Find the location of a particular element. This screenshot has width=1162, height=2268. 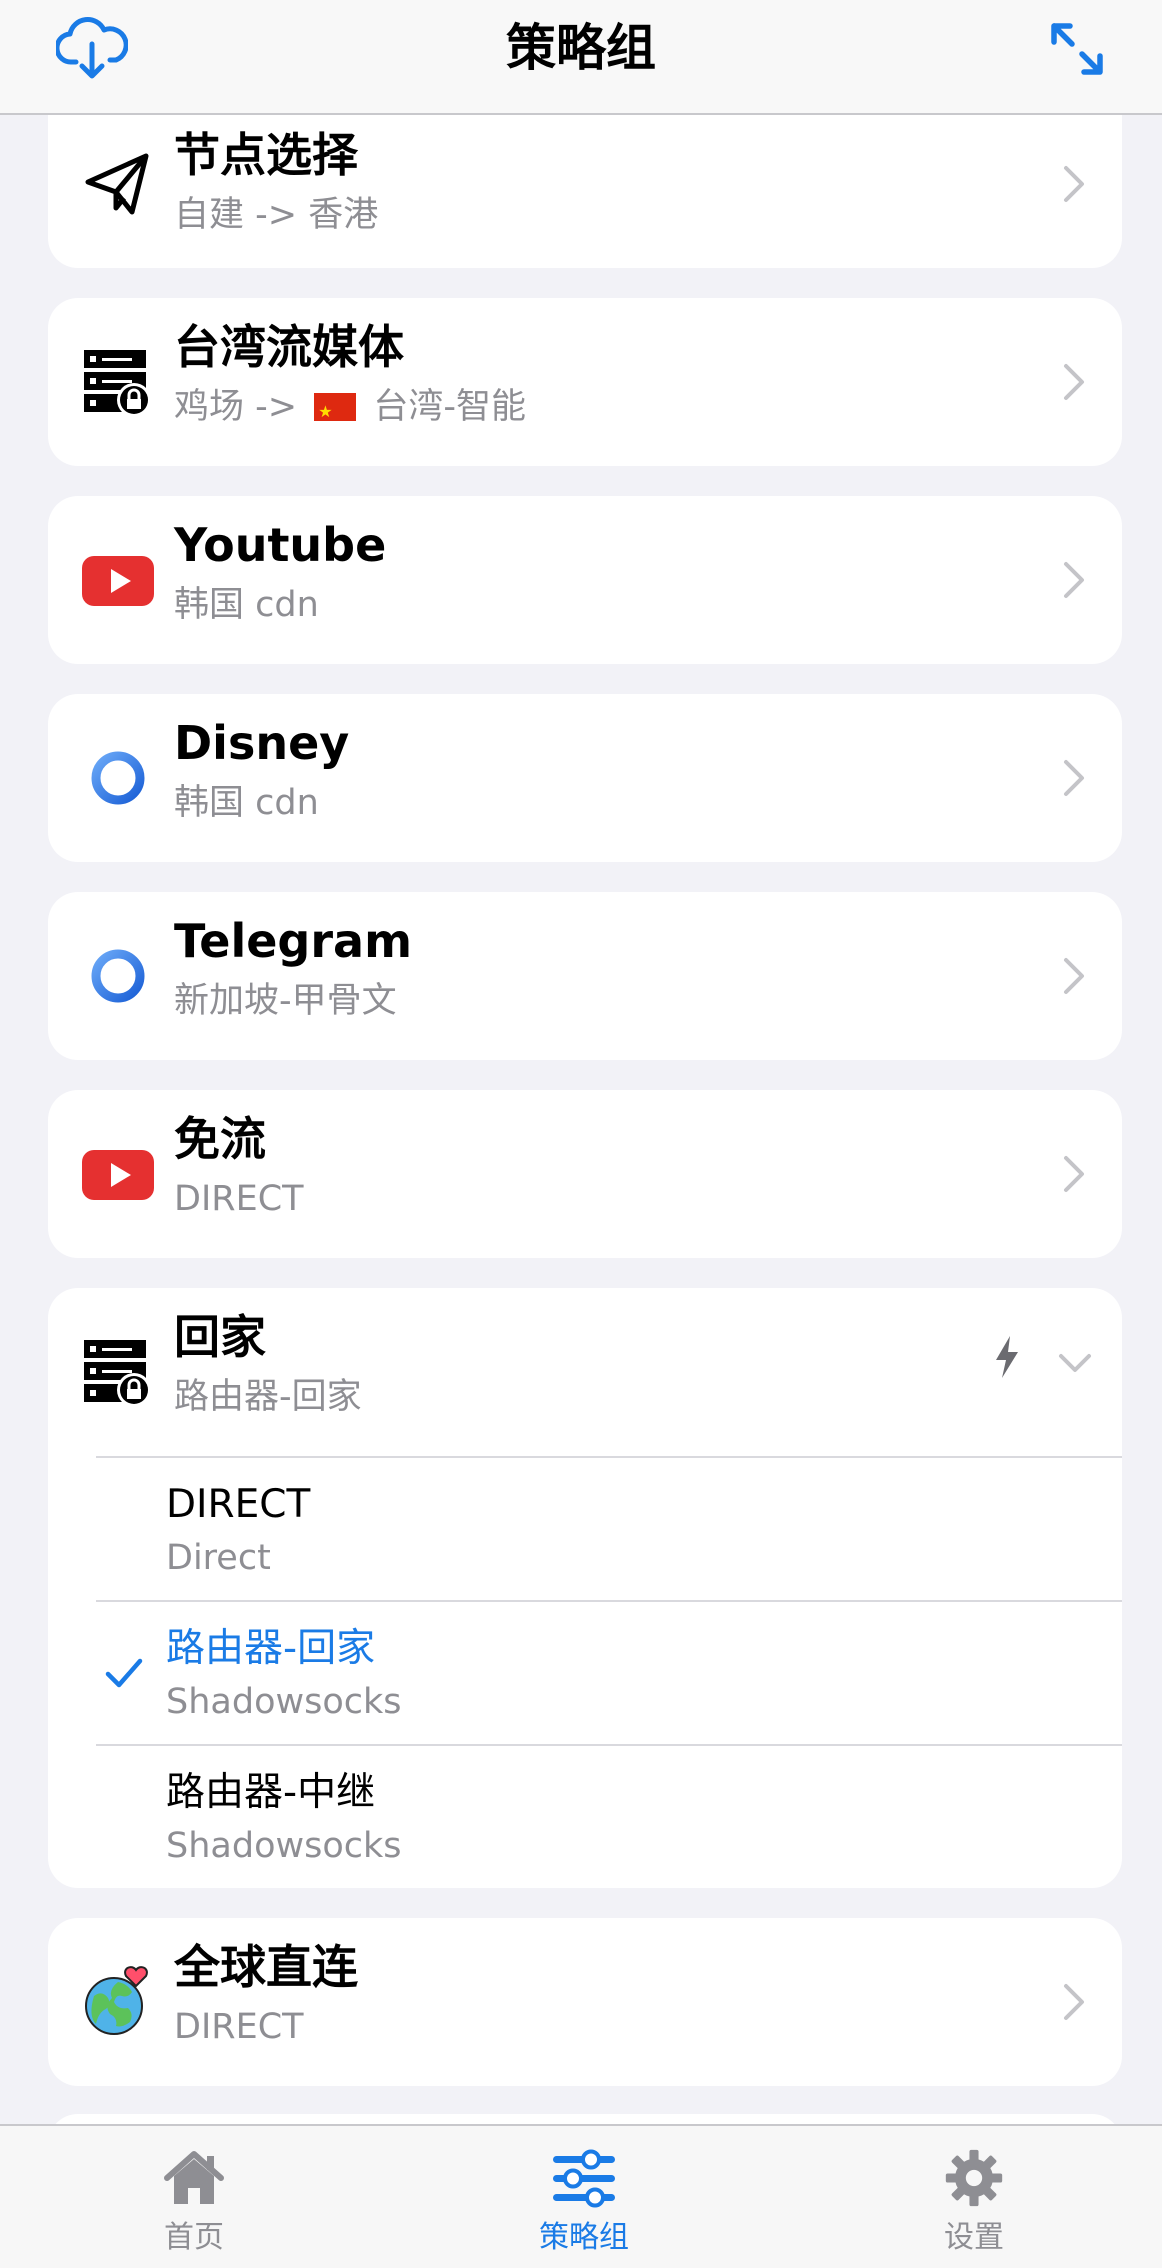

group-name: 台湾流媒体 is located at coordinates (289, 347).